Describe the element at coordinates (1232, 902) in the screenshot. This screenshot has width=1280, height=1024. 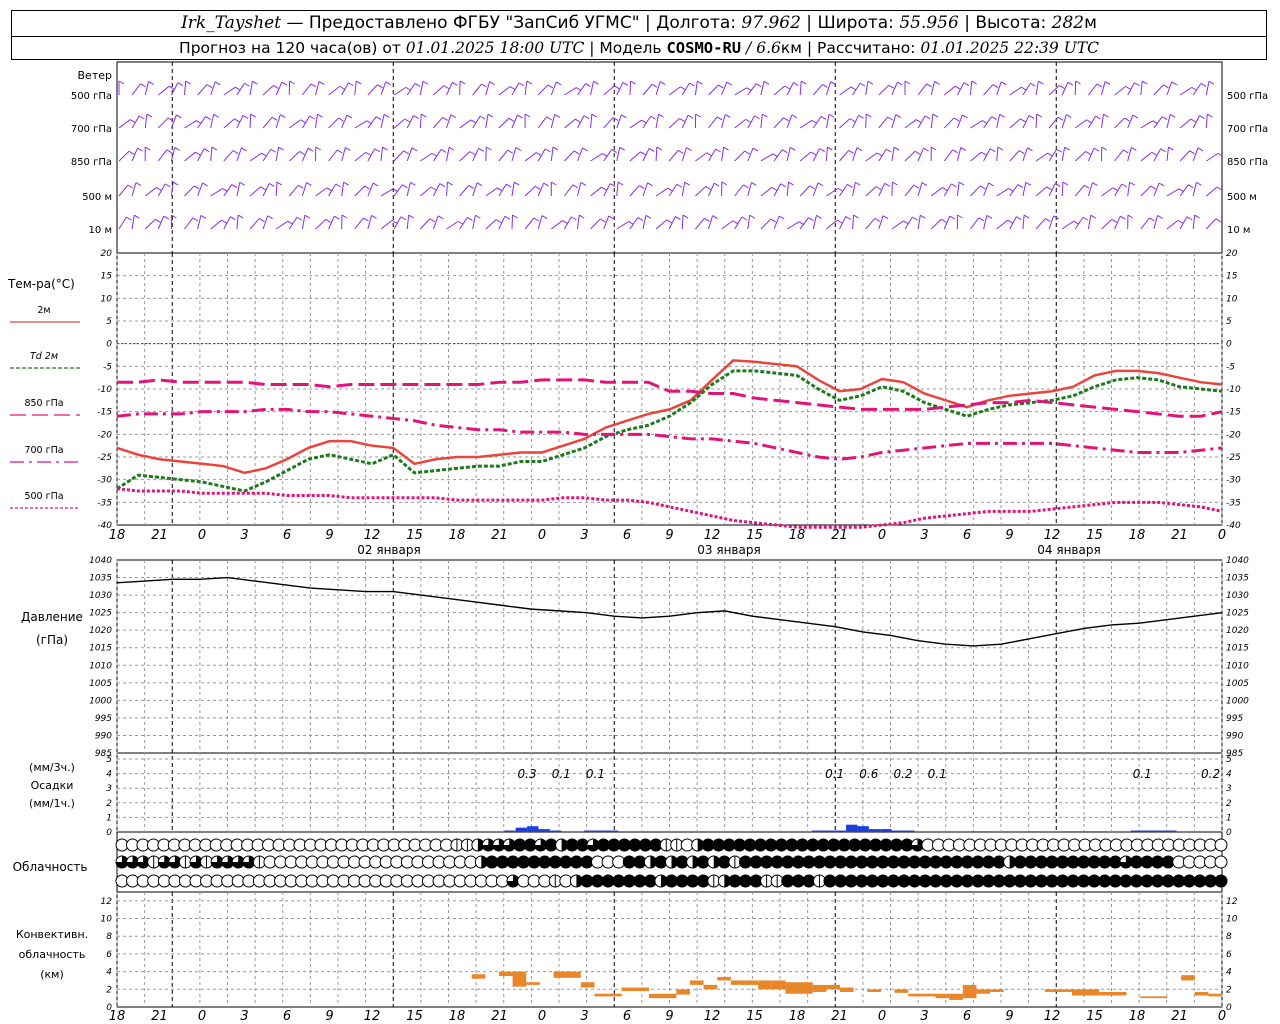
I see `conv-y-tick-right: 12` at that location.